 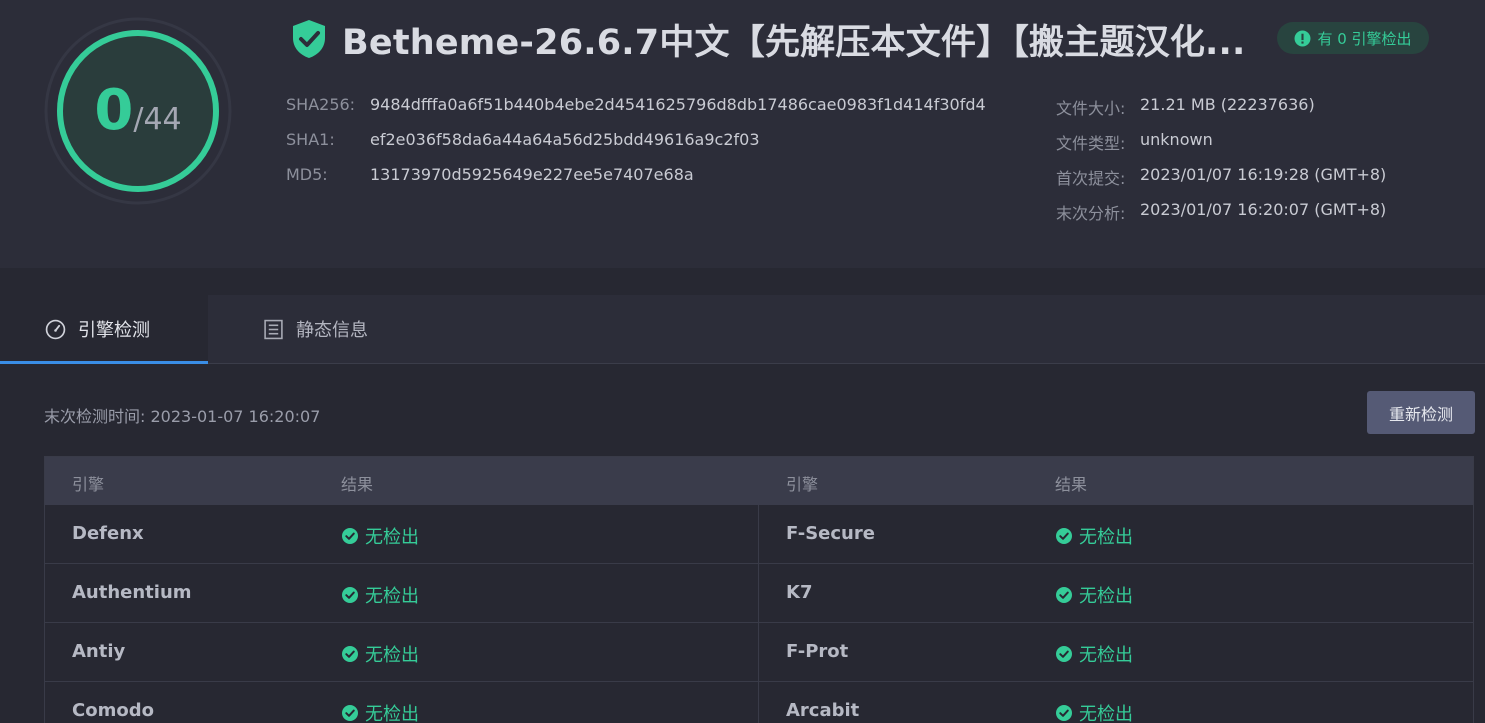 What do you see at coordinates (817, 651) in the screenshot?
I see `engine-name: F-Prot` at bounding box center [817, 651].